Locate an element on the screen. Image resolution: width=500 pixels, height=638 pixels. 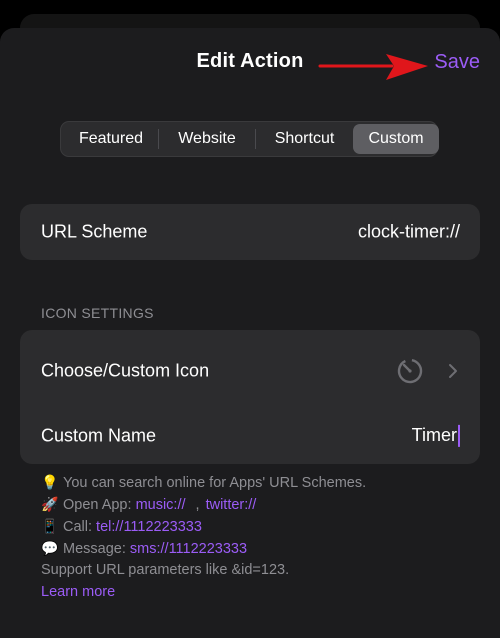
tip-params: Support URL parameters like &id=123. is located at coordinates (165, 570).